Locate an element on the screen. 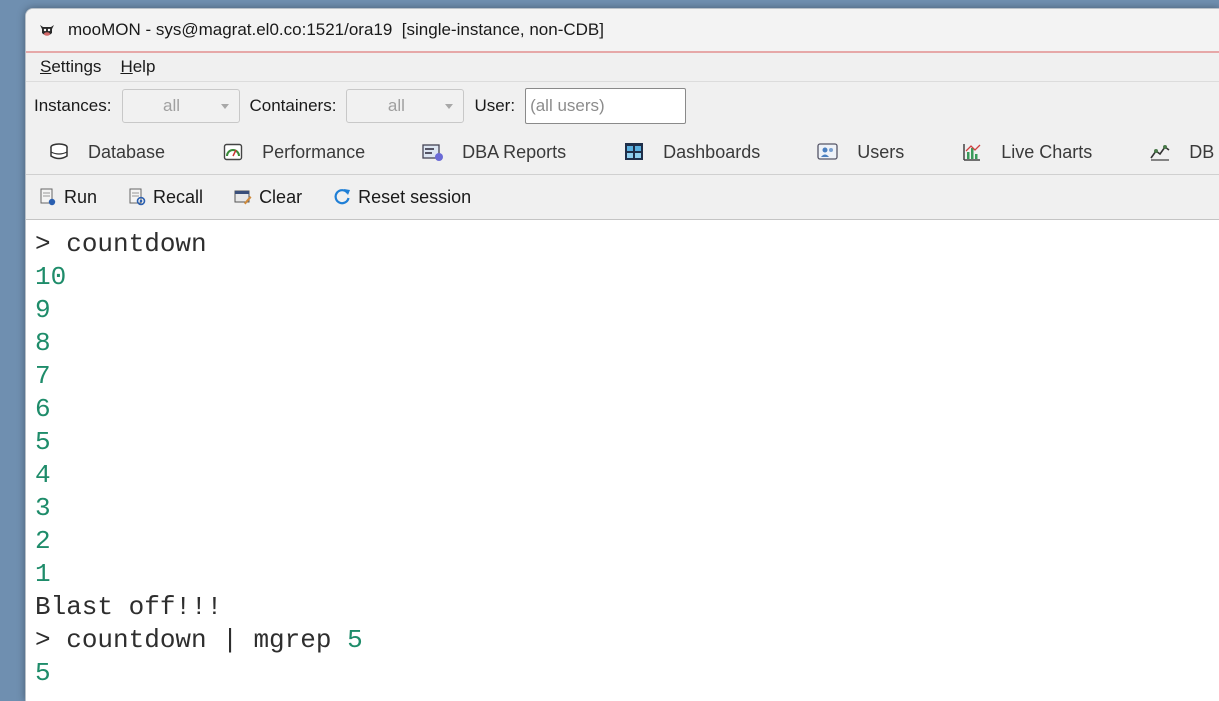  console-command-line: > countdown is located at coordinates (627, 244).